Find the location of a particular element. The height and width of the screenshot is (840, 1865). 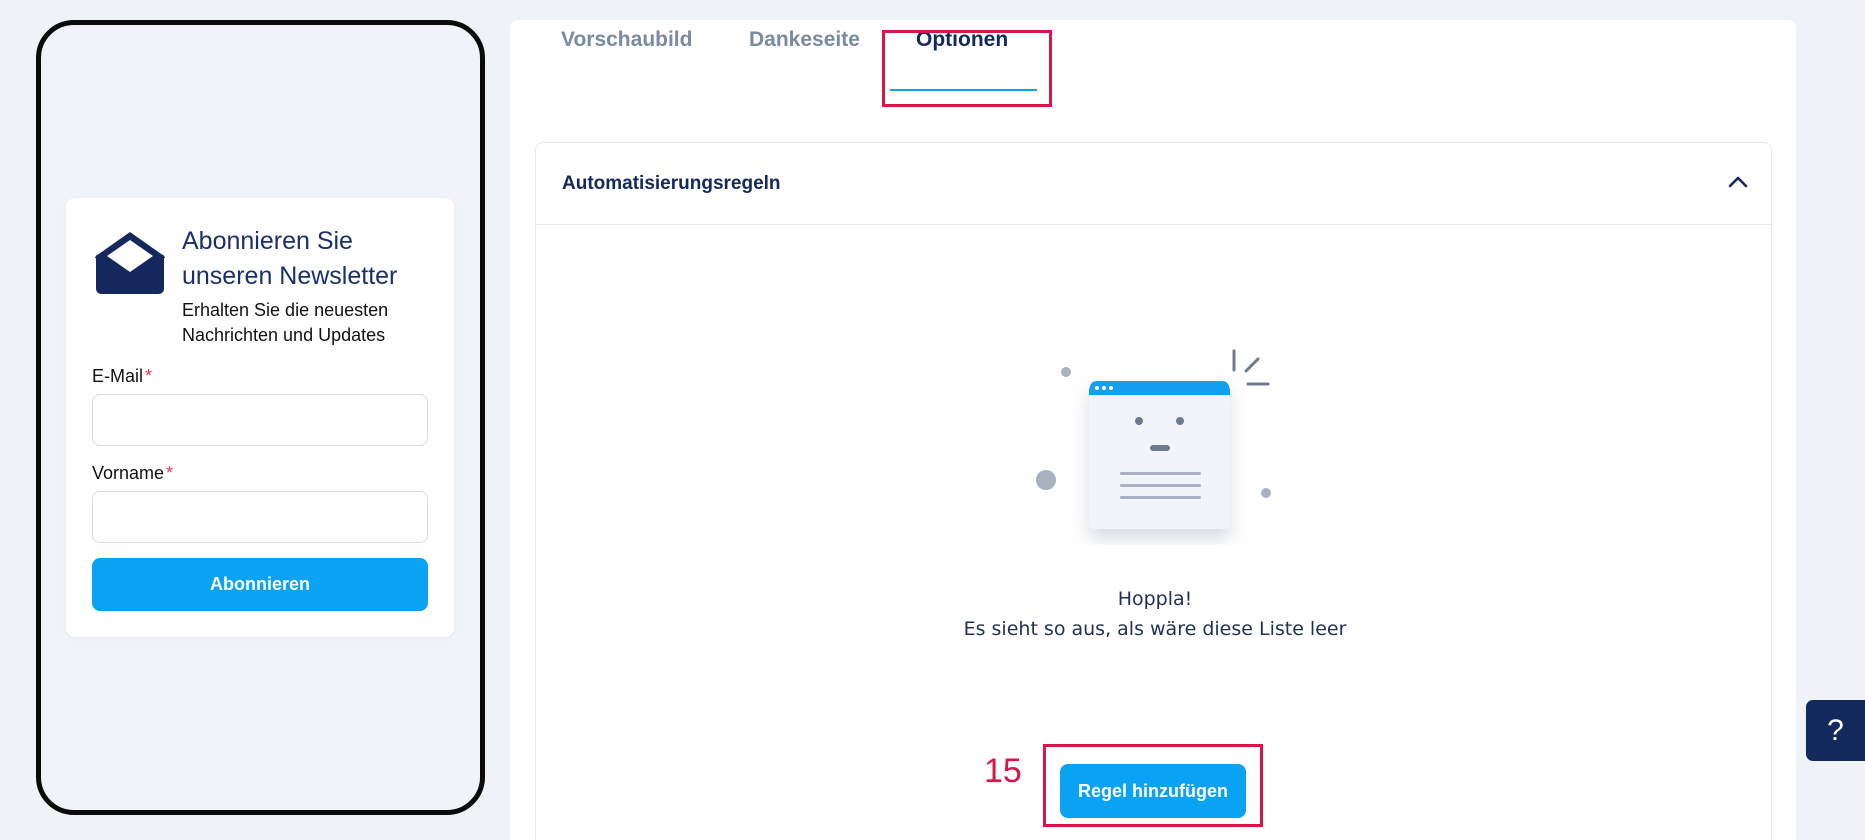

chevron-up-icon is located at coordinates (1738, 182).